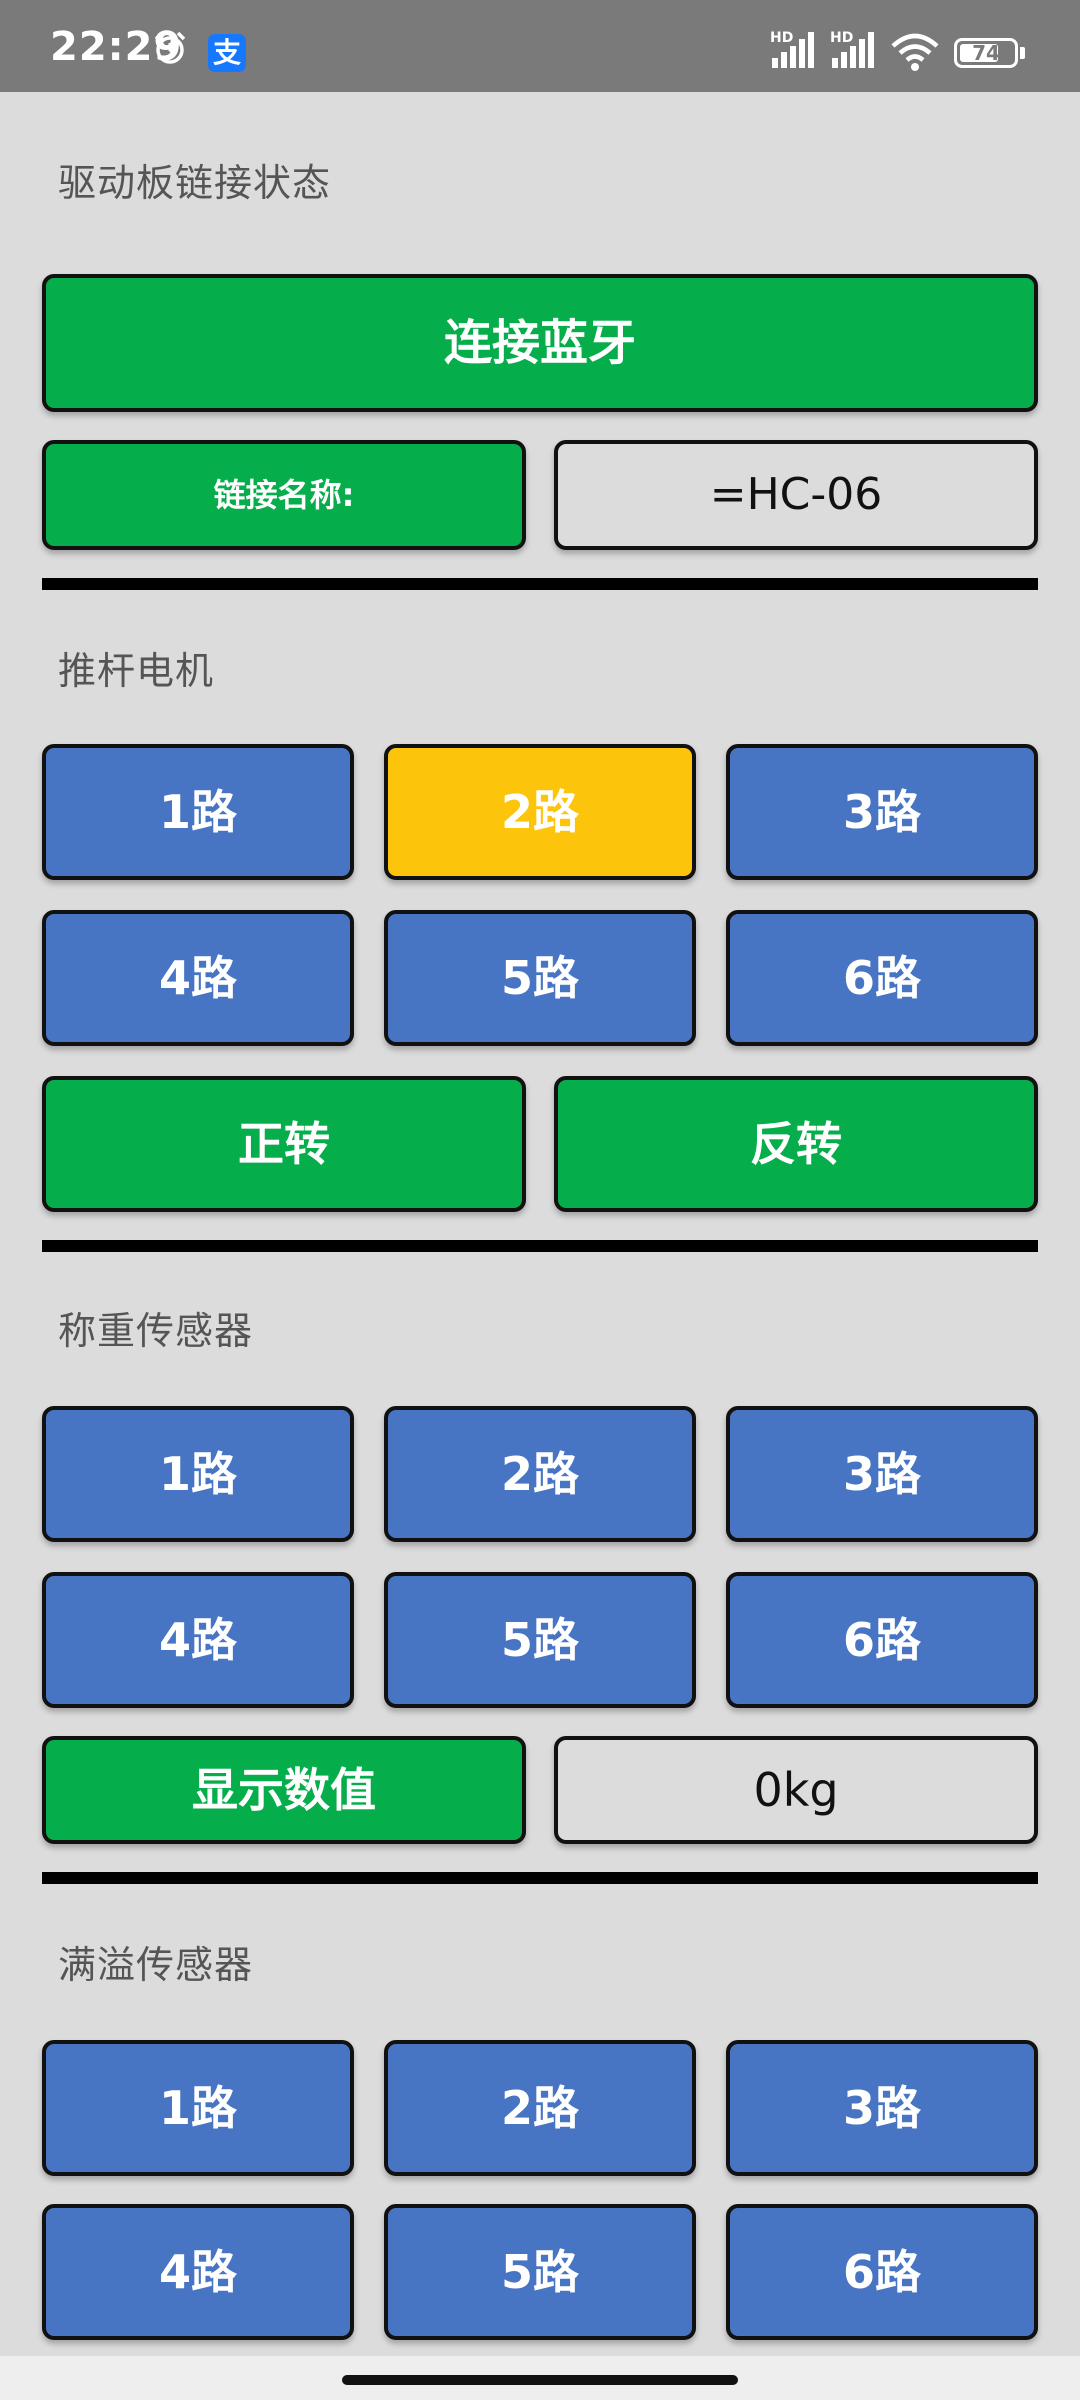 Image resolution: width=1080 pixels, height=2400 pixels. I want to click on weight-sensor-channel-4-button: 4路, so click(198, 1640).